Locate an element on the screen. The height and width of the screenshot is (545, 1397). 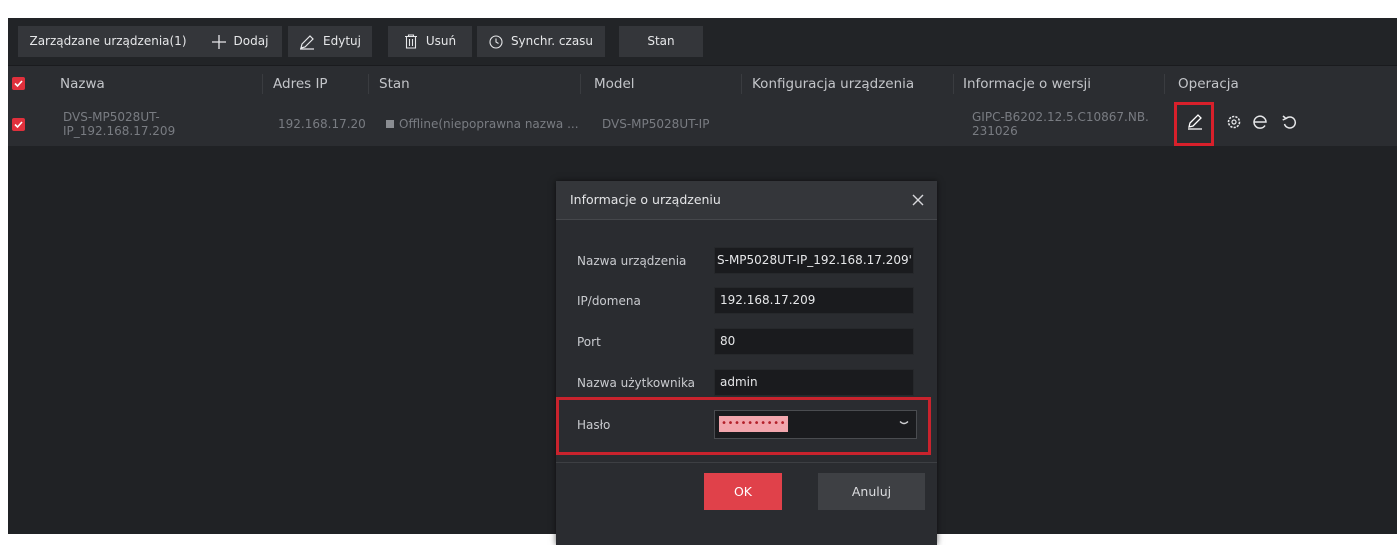
header-name: Nazwa is located at coordinates (82, 84).